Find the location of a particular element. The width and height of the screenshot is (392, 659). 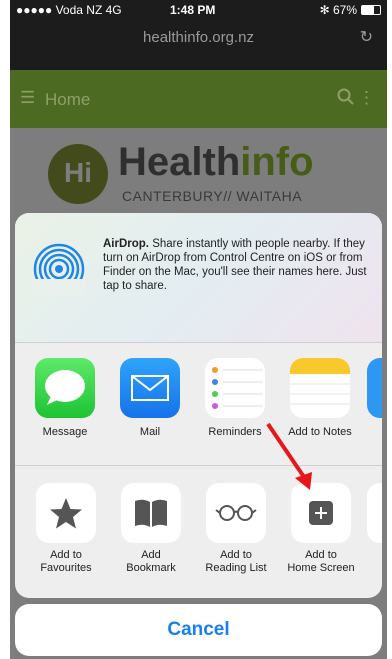

logo-subtitle: CANTERBURY// WAITAHA is located at coordinates (212, 196).